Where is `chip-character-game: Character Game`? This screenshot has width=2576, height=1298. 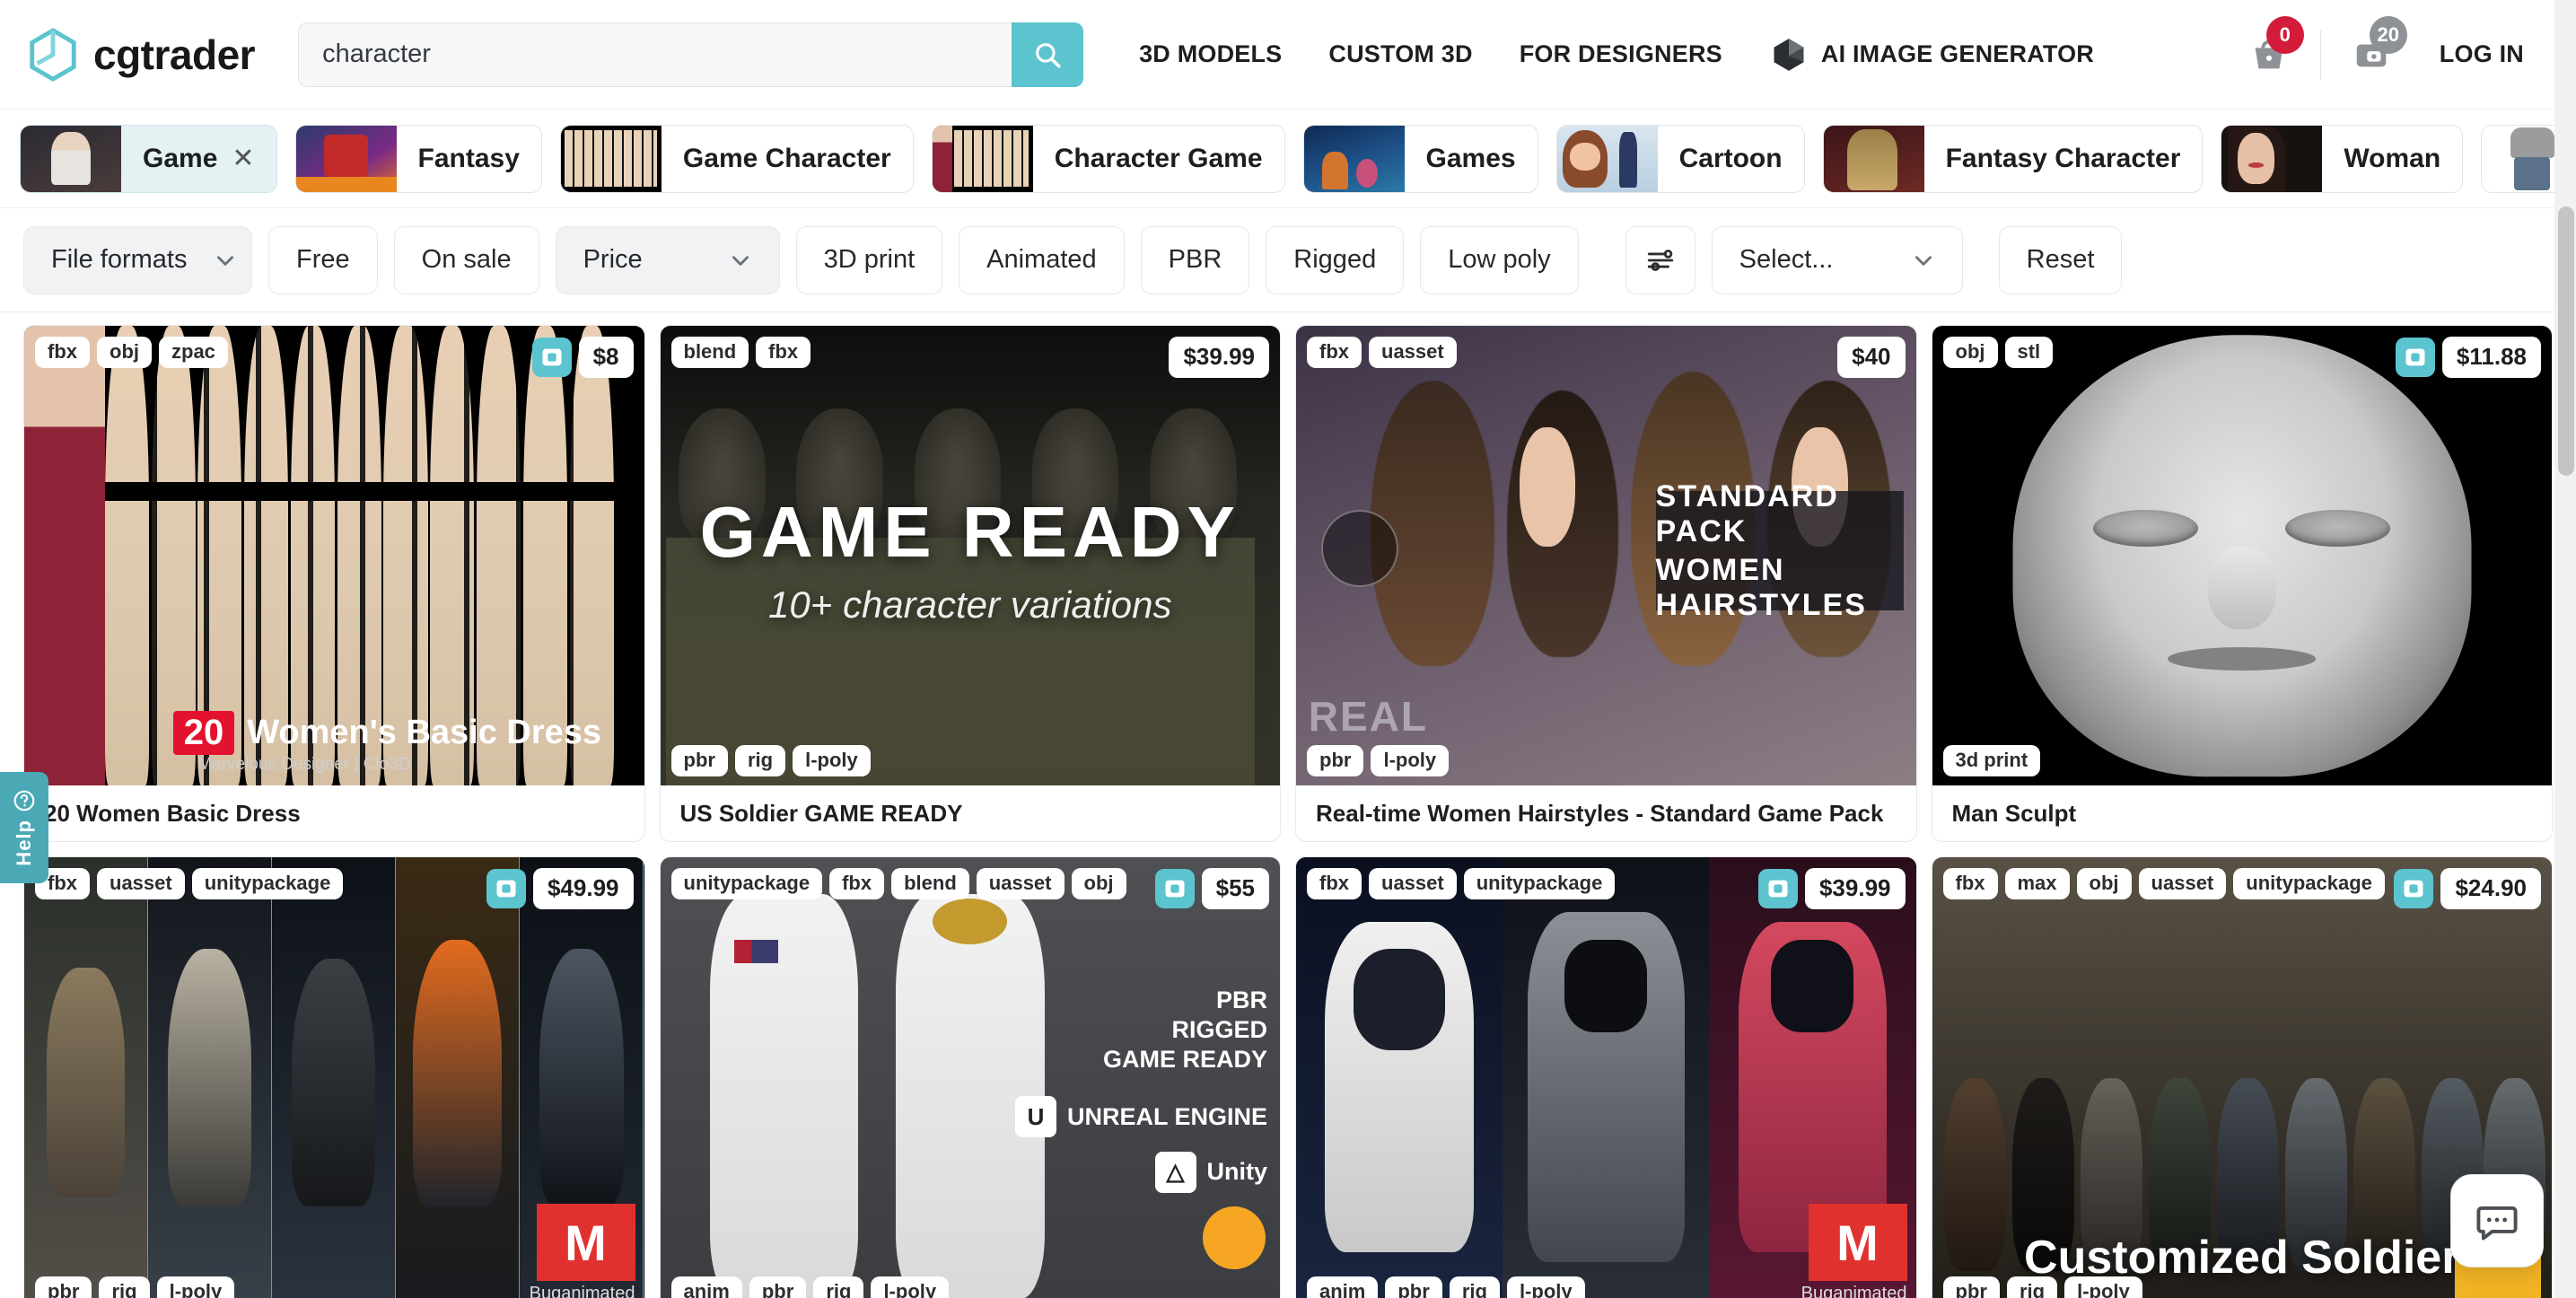 chip-character-game: Character Game is located at coordinates (1108, 159).